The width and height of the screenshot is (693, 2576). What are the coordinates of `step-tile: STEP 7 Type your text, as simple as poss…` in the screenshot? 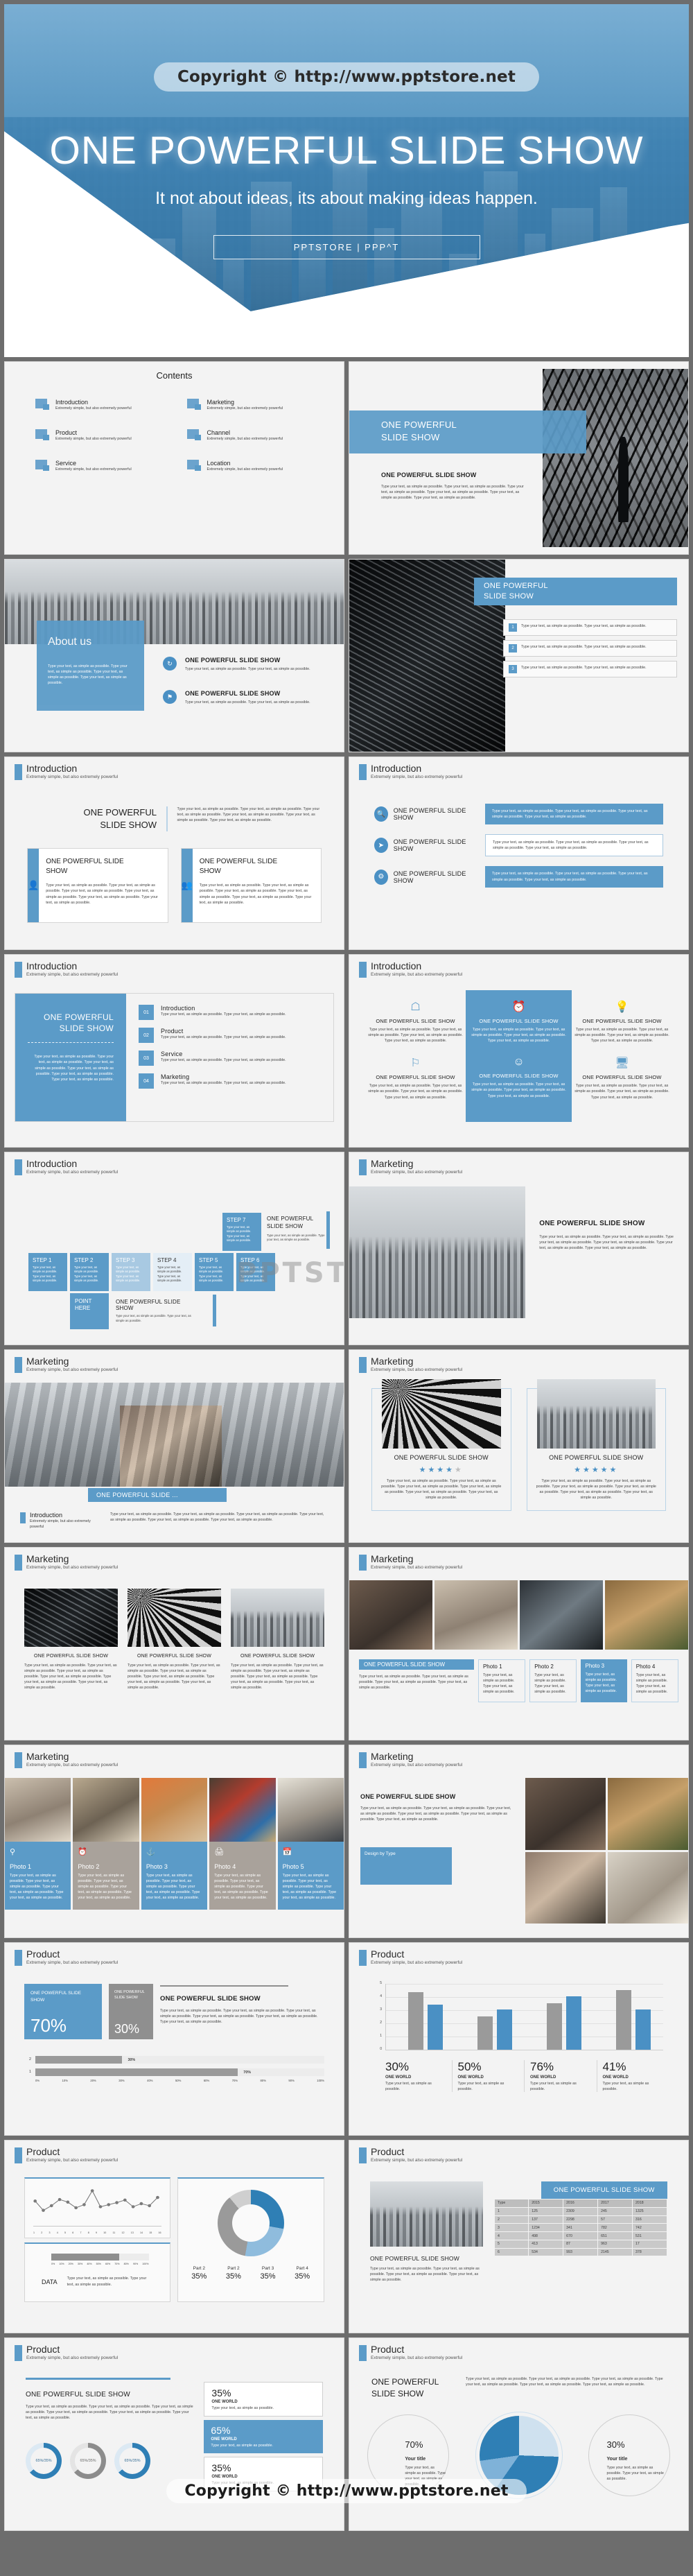 It's located at (241, 1232).